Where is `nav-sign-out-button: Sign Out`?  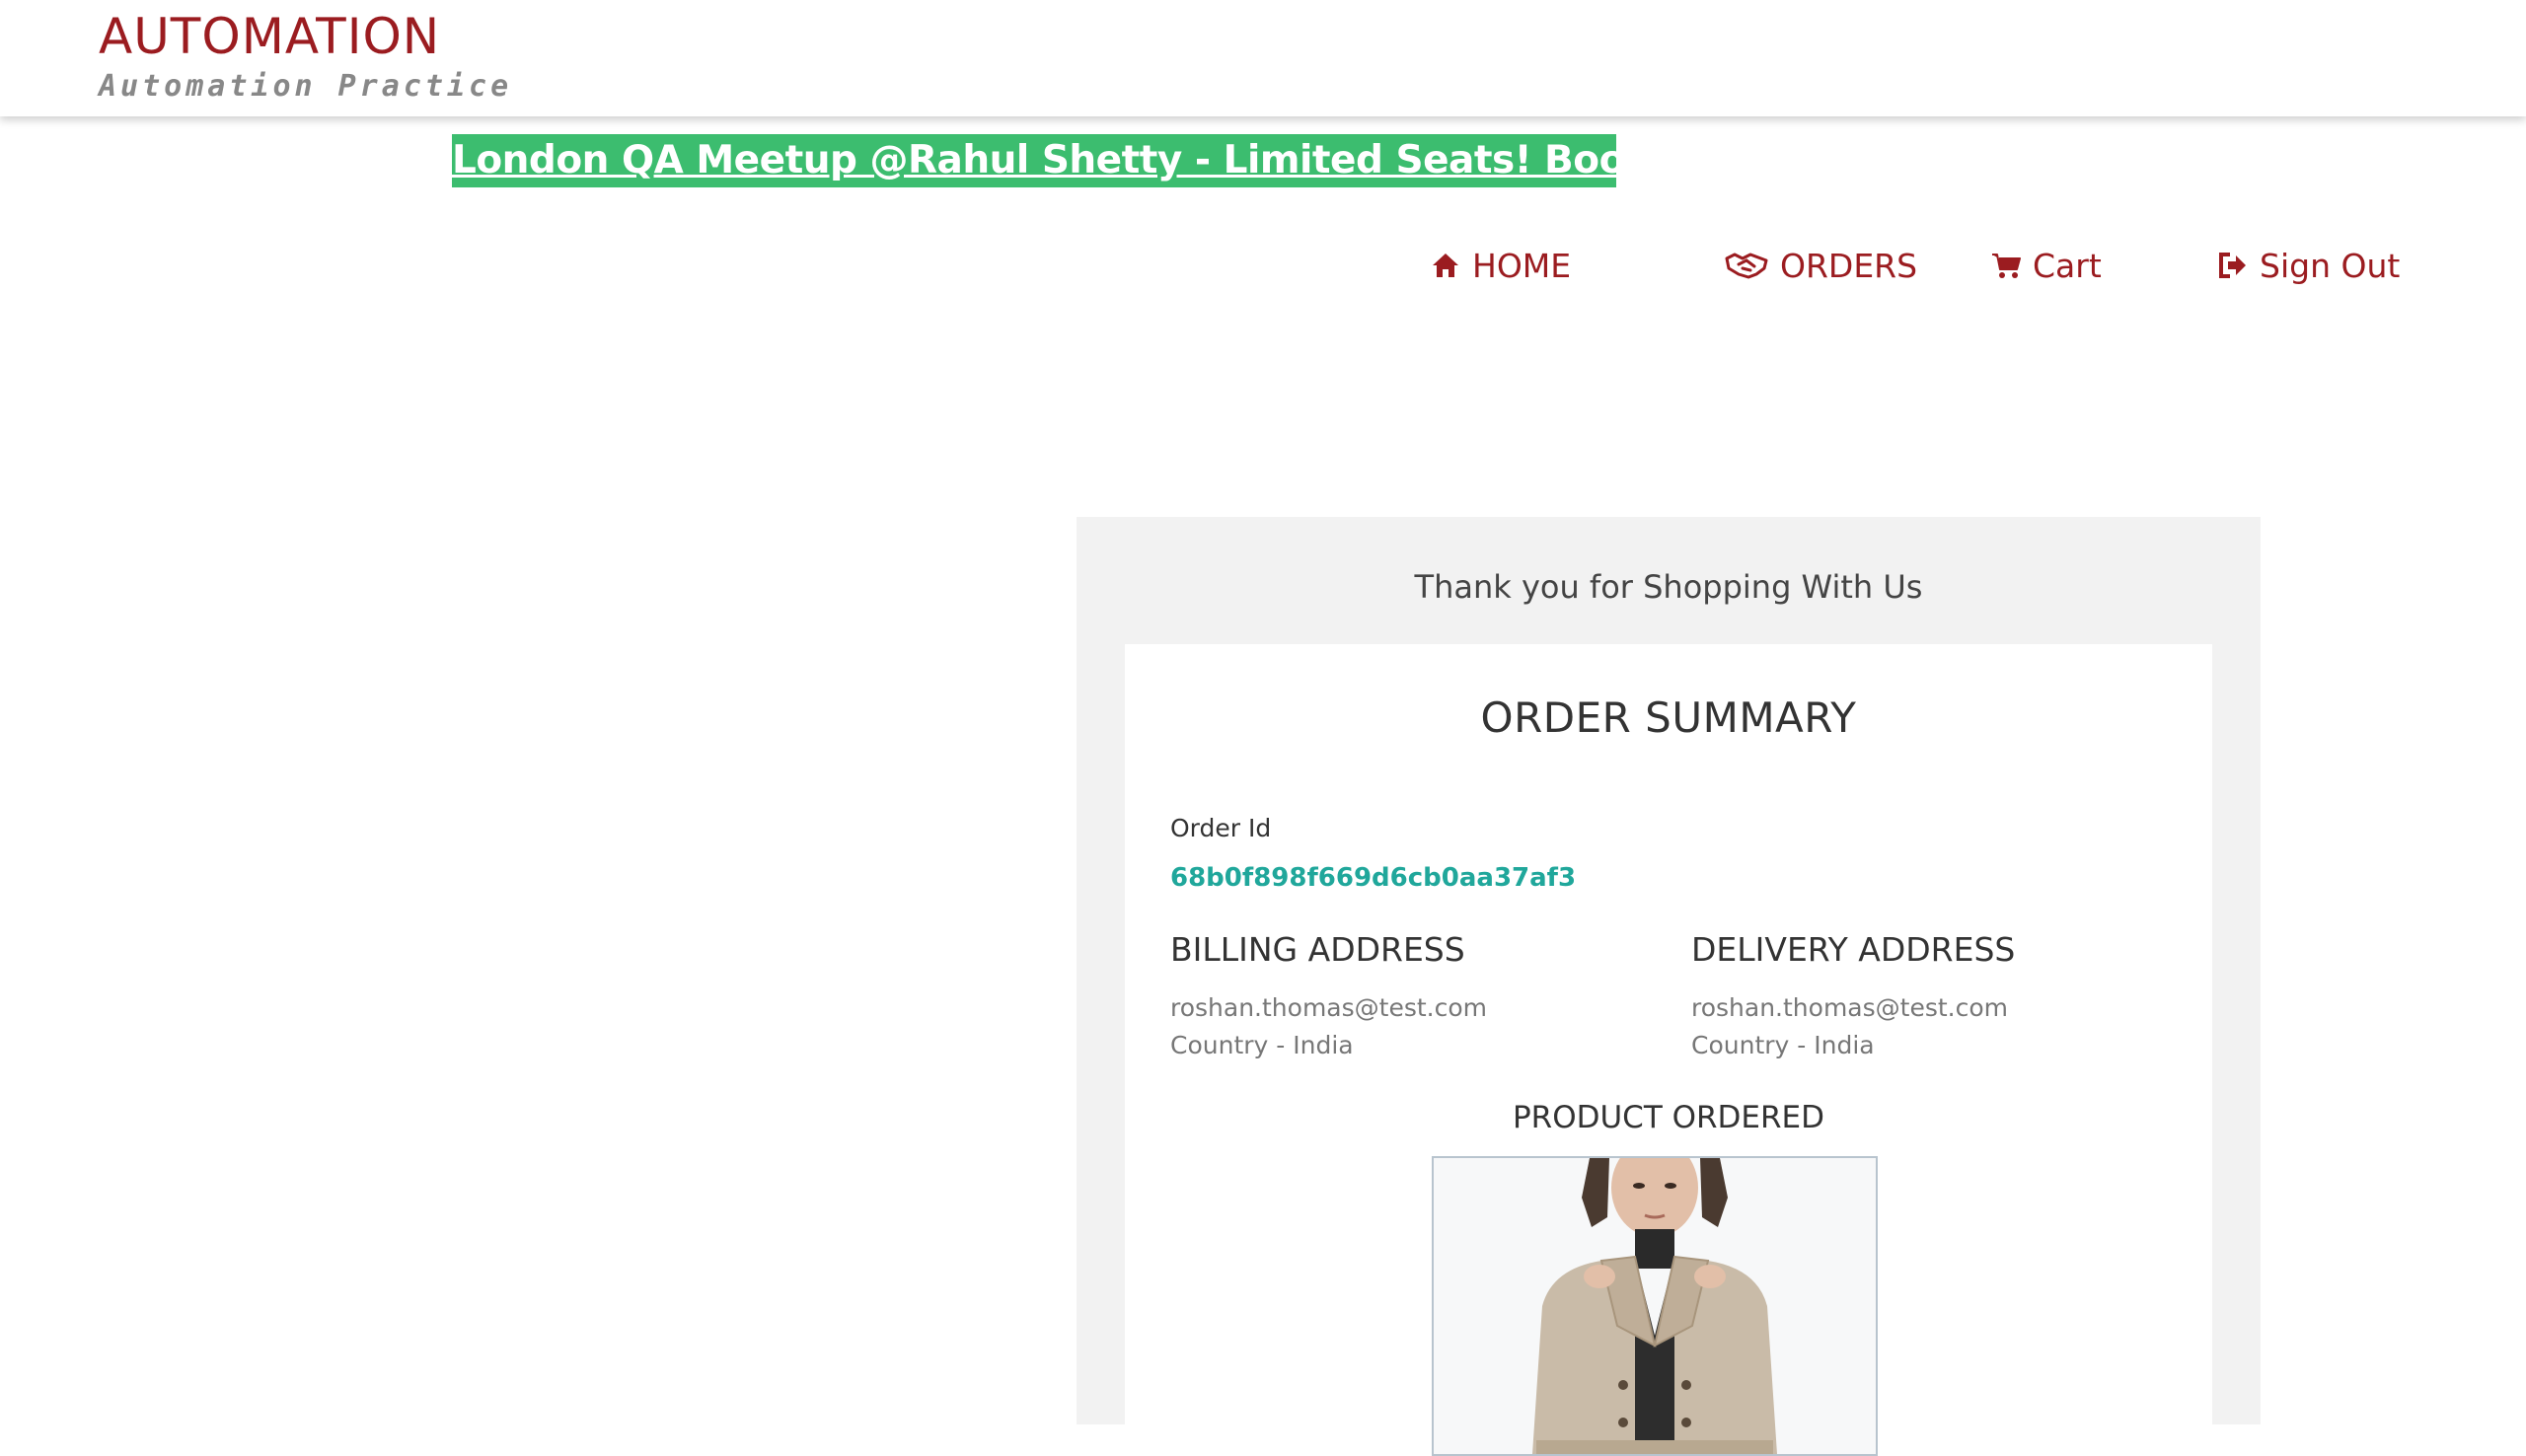
nav-sign-out-button: Sign Out is located at coordinates (2309, 265).